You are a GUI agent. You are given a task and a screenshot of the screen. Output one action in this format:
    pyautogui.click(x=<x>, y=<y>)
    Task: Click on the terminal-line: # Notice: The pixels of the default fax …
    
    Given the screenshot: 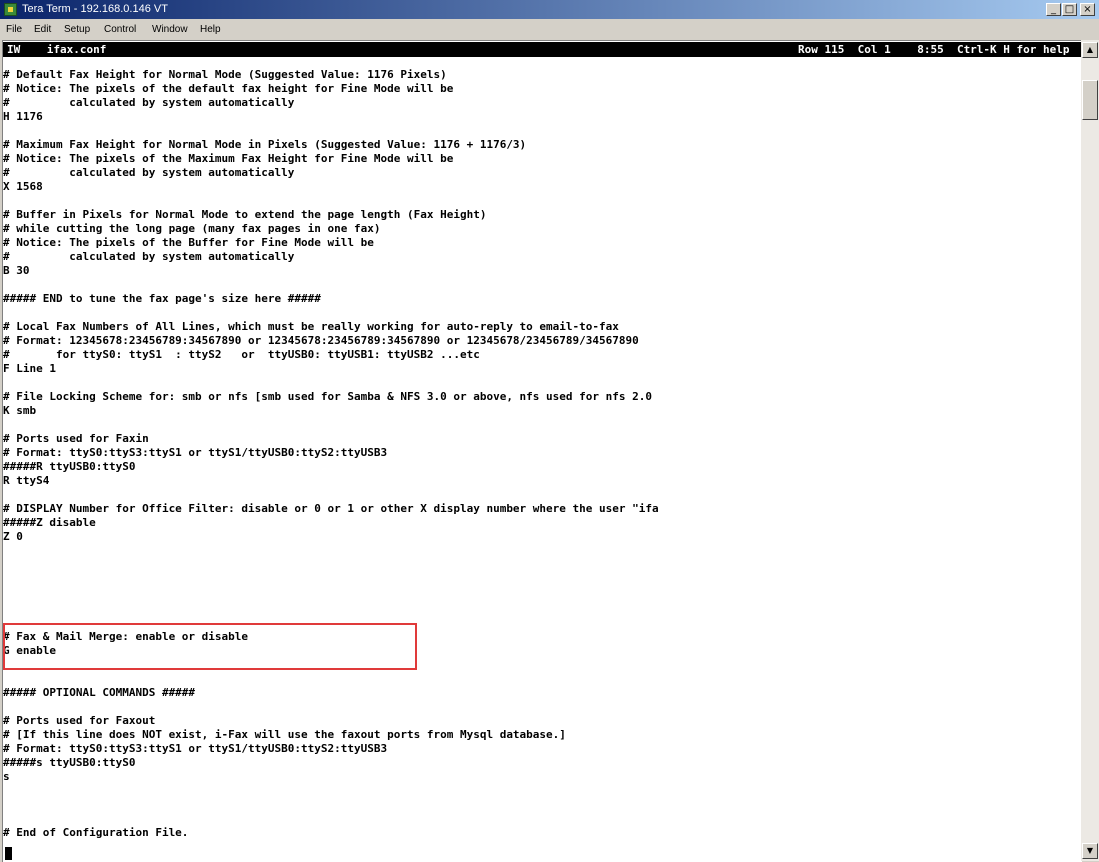 What is the action you would take?
    pyautogui.click(x=228, y=88)
    